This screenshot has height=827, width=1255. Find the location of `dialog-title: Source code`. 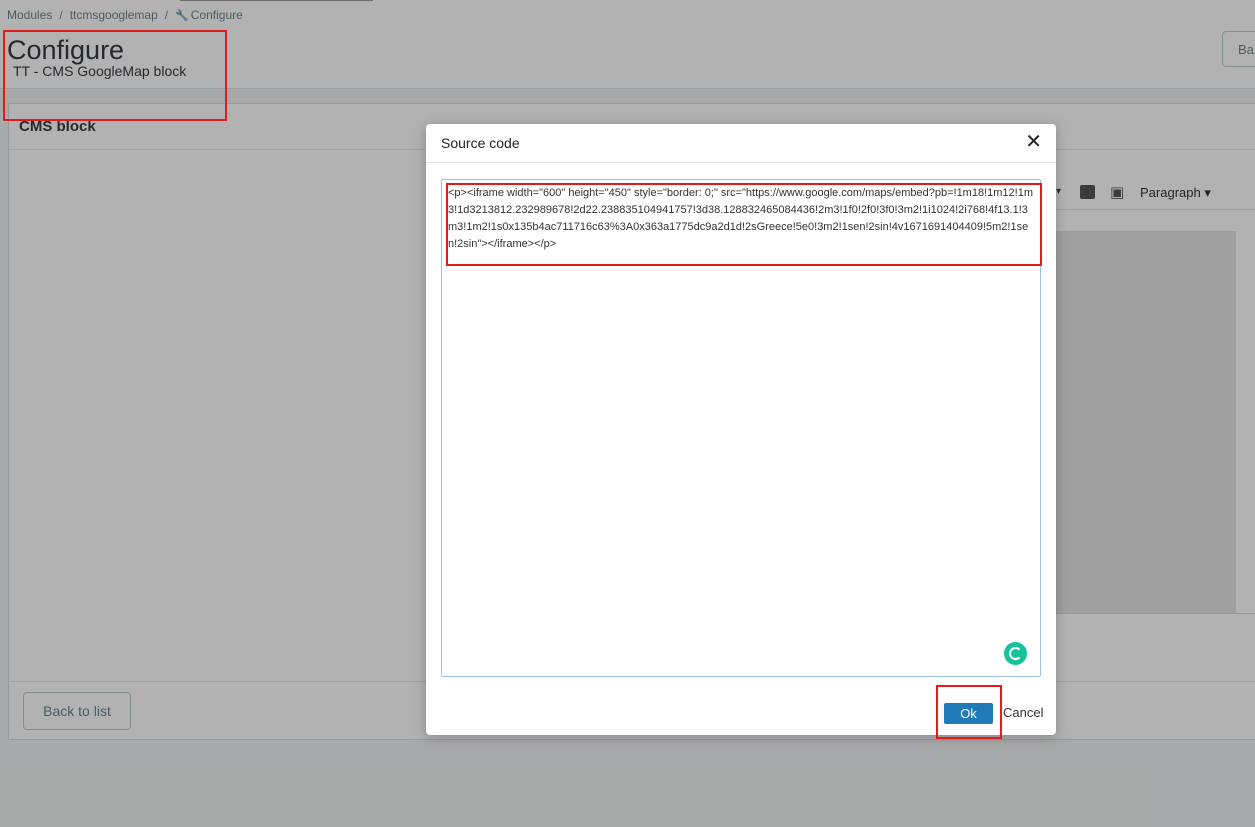

dialog-title: Source code is located at coordinates (480, 143).